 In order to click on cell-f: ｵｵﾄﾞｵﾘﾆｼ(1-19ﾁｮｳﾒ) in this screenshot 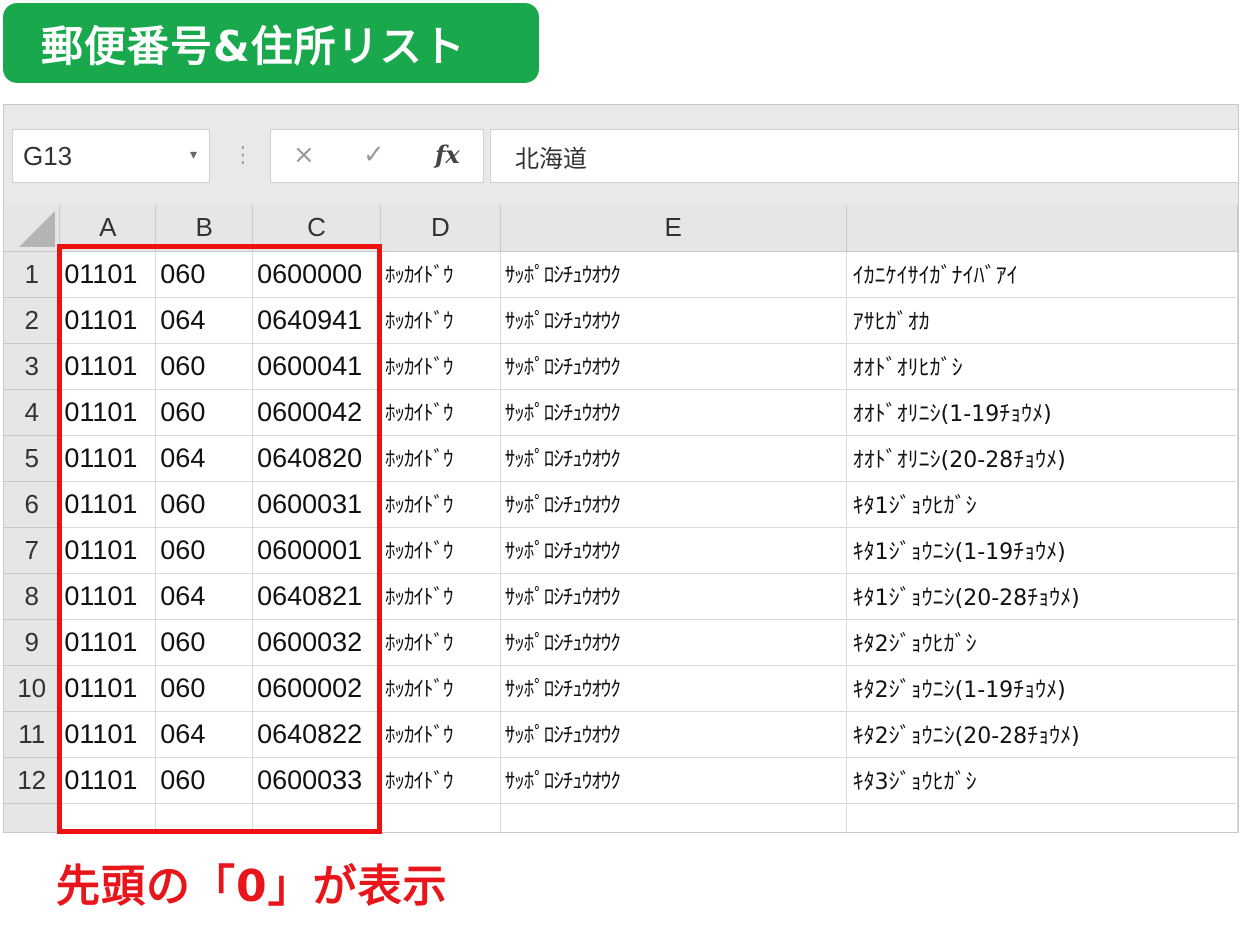, I will do `click(1042, 412)`.